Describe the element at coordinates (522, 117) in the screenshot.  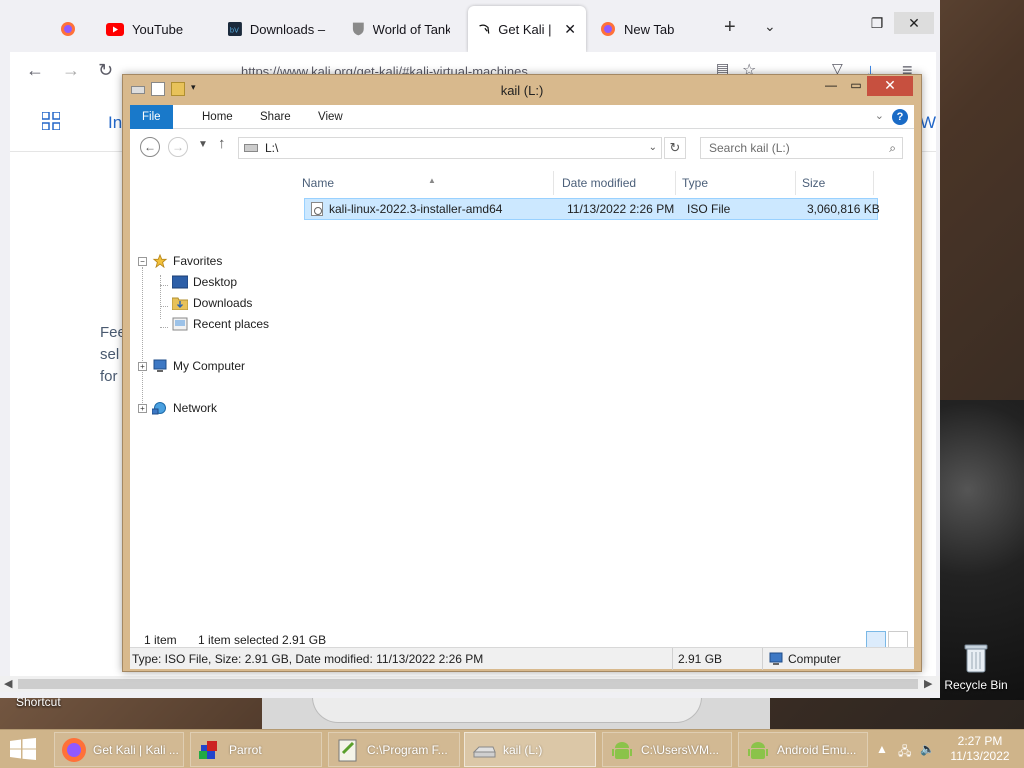
I see `ribbon: File Home Share View ⌄ ?` at that location.